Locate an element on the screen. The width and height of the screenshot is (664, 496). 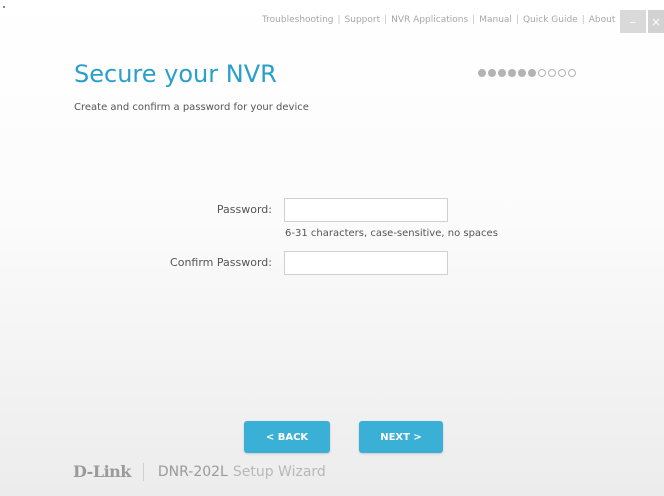
minimize-button: – is located at coordinates (633, 21).